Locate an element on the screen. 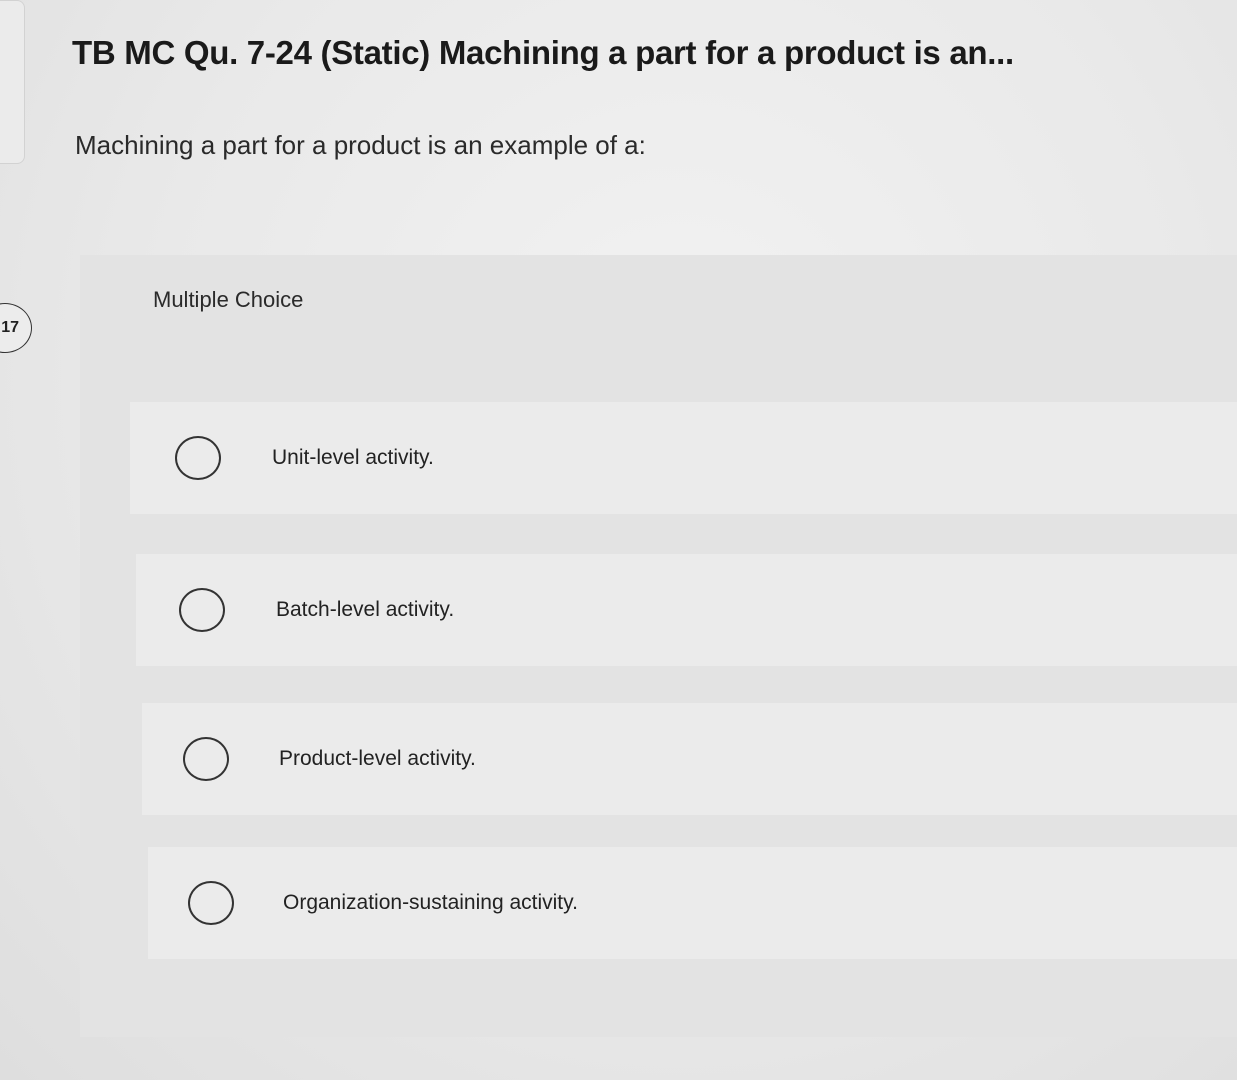 Image resolution: width=1237 pixels, height=1080 pixels. radio-button-product-level is located at coordinates (206, 759).